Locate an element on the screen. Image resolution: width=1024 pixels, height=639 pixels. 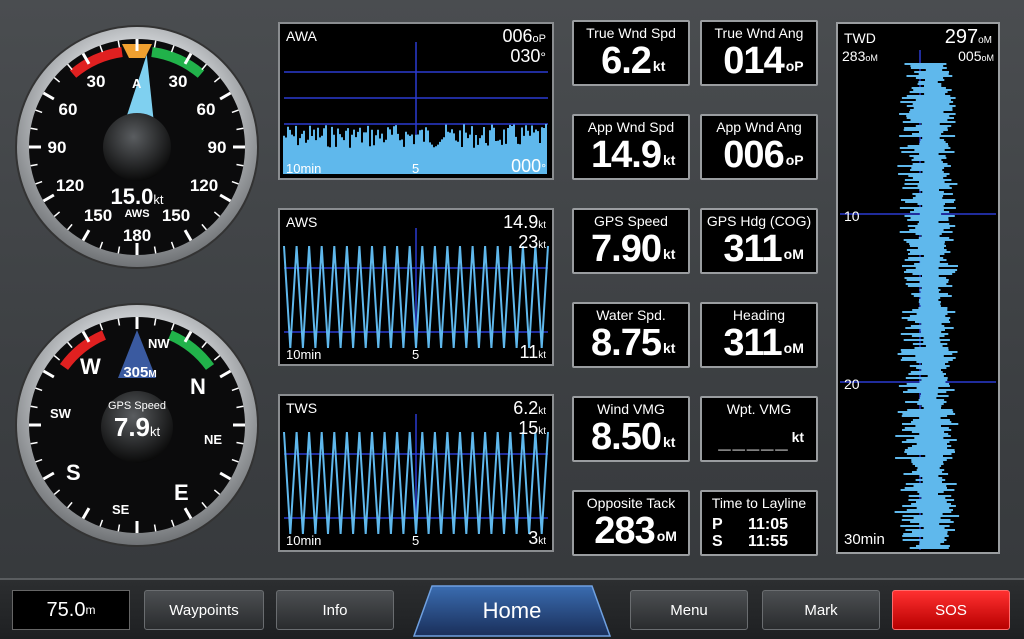
tile-gps-speed: GPS Speed 7.90 kt is located at coordinates (631, 241).